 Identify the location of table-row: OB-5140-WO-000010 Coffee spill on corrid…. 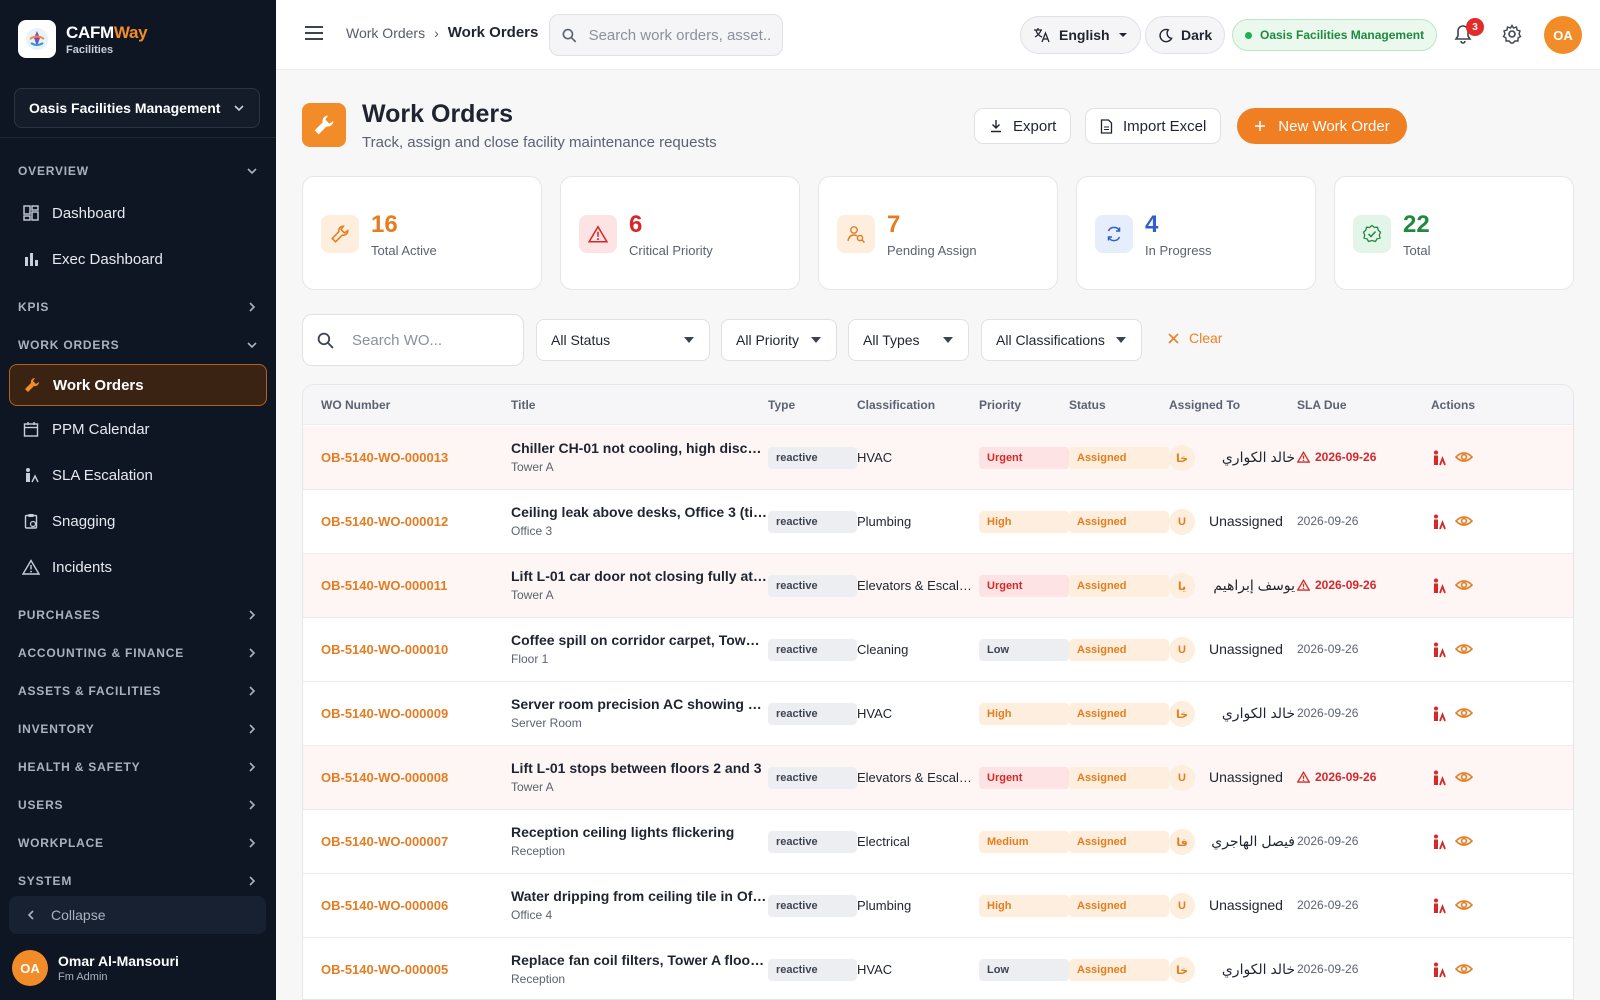
(938, 650).